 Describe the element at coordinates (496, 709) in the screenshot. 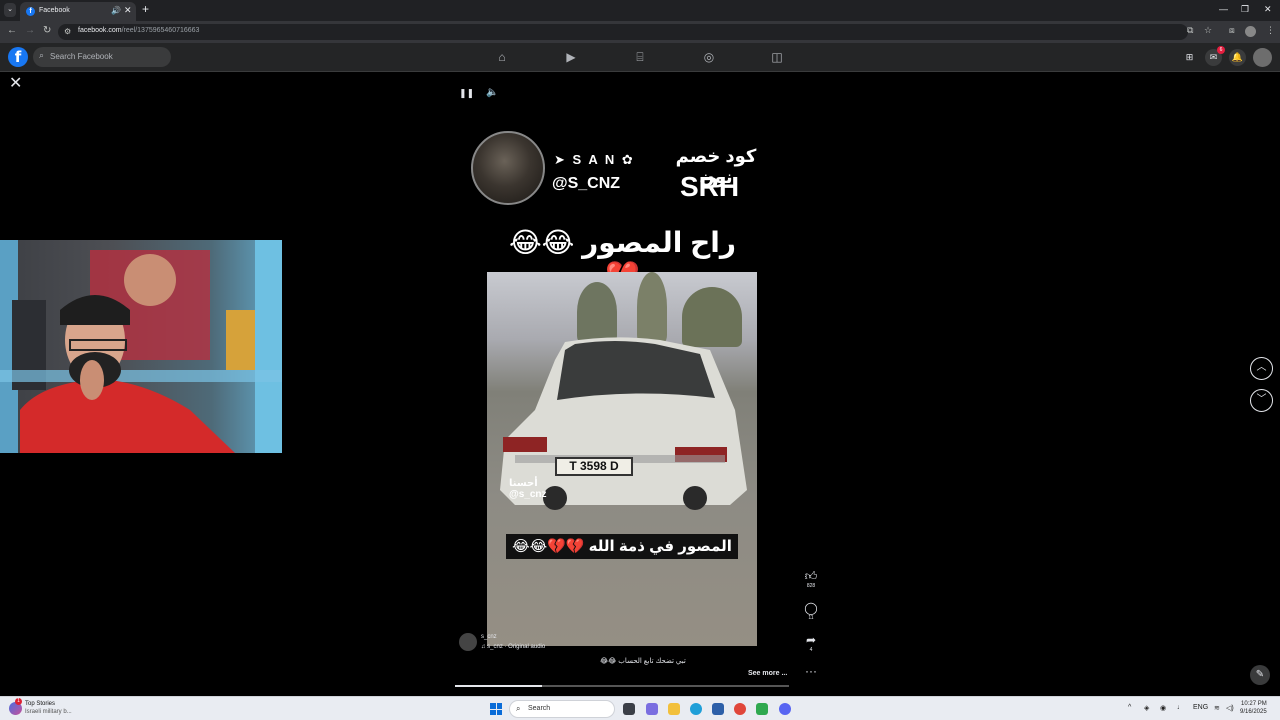

I see `windows-start-icon` at that location.